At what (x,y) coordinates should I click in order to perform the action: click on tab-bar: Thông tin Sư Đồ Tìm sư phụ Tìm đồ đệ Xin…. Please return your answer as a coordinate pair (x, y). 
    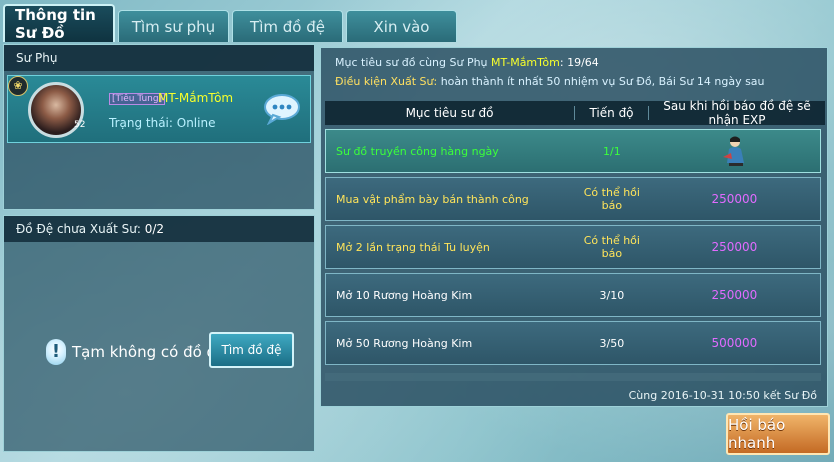
    Looking at the image, I should click on (230, 23).